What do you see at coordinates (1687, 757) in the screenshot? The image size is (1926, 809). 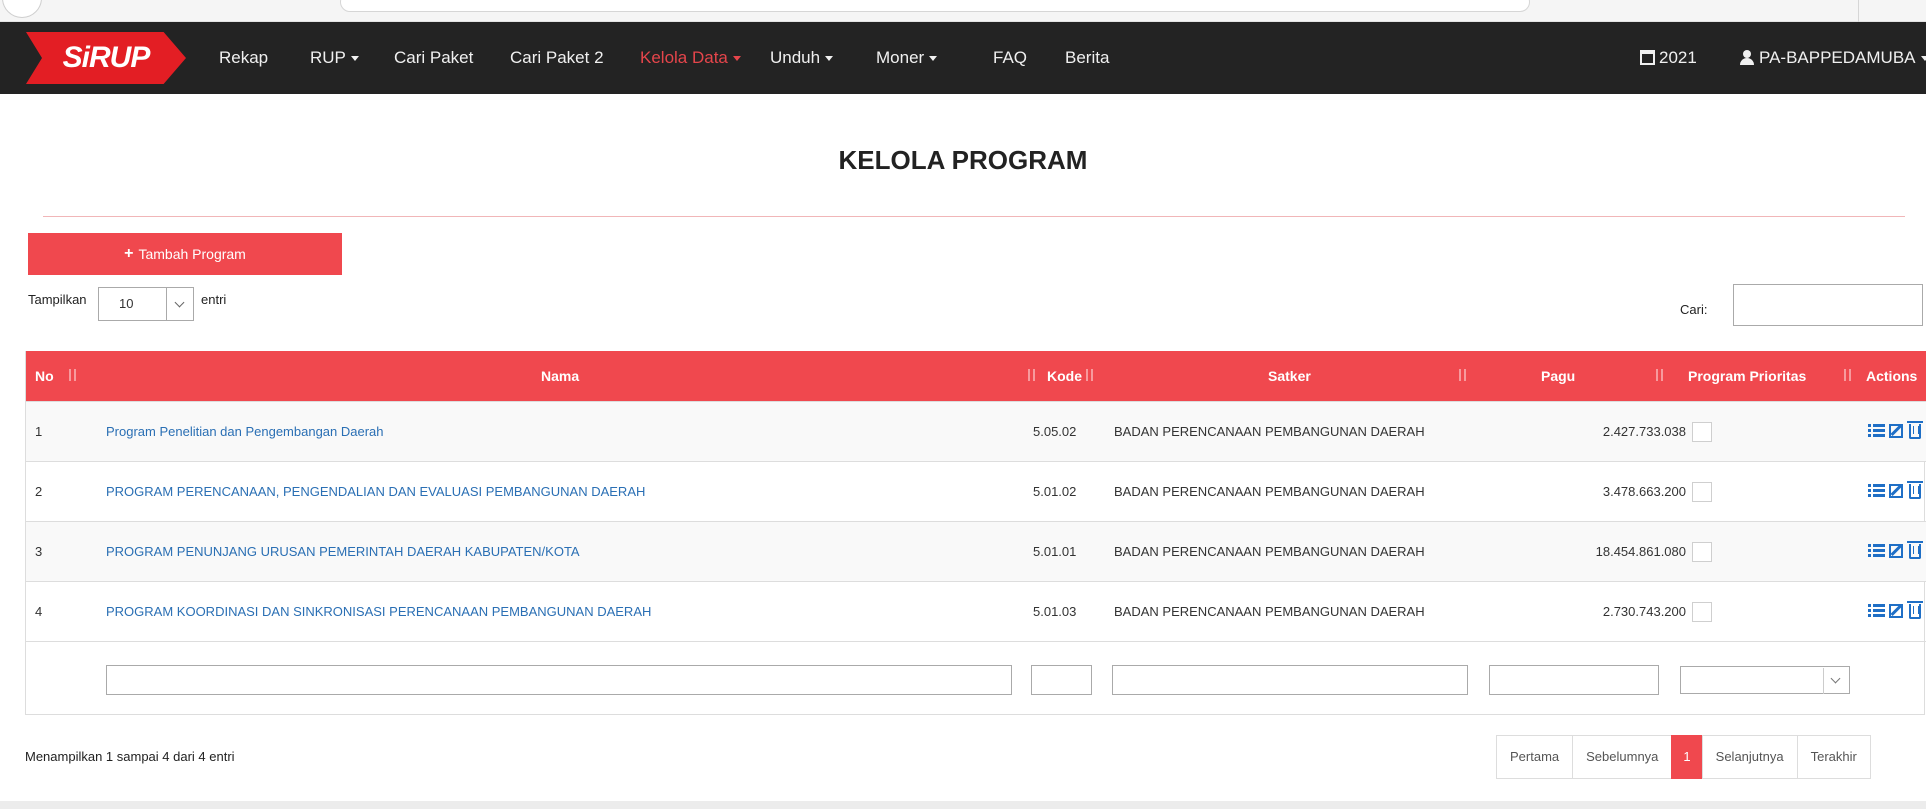 I see `page-current: 1` at bounding box center [1687, 757].